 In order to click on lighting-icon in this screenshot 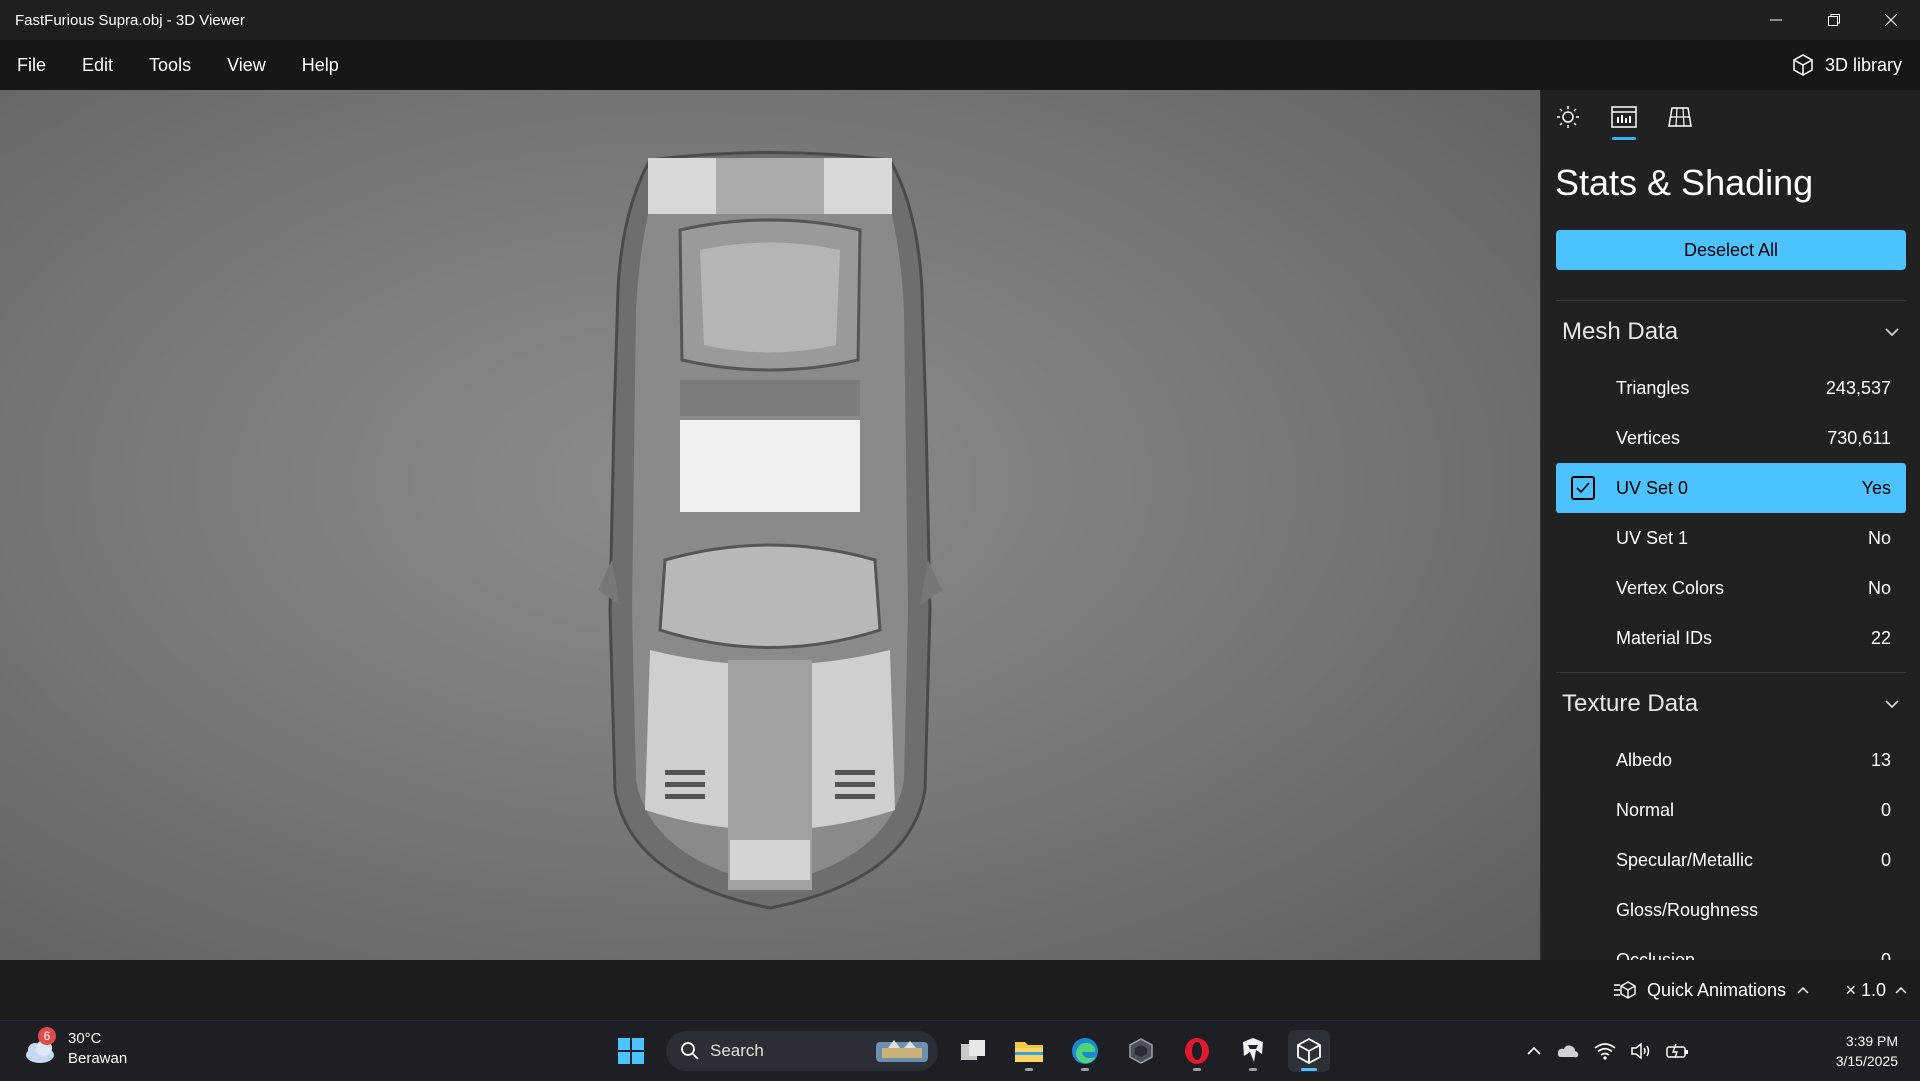, I will do `click(1568, 117)`.